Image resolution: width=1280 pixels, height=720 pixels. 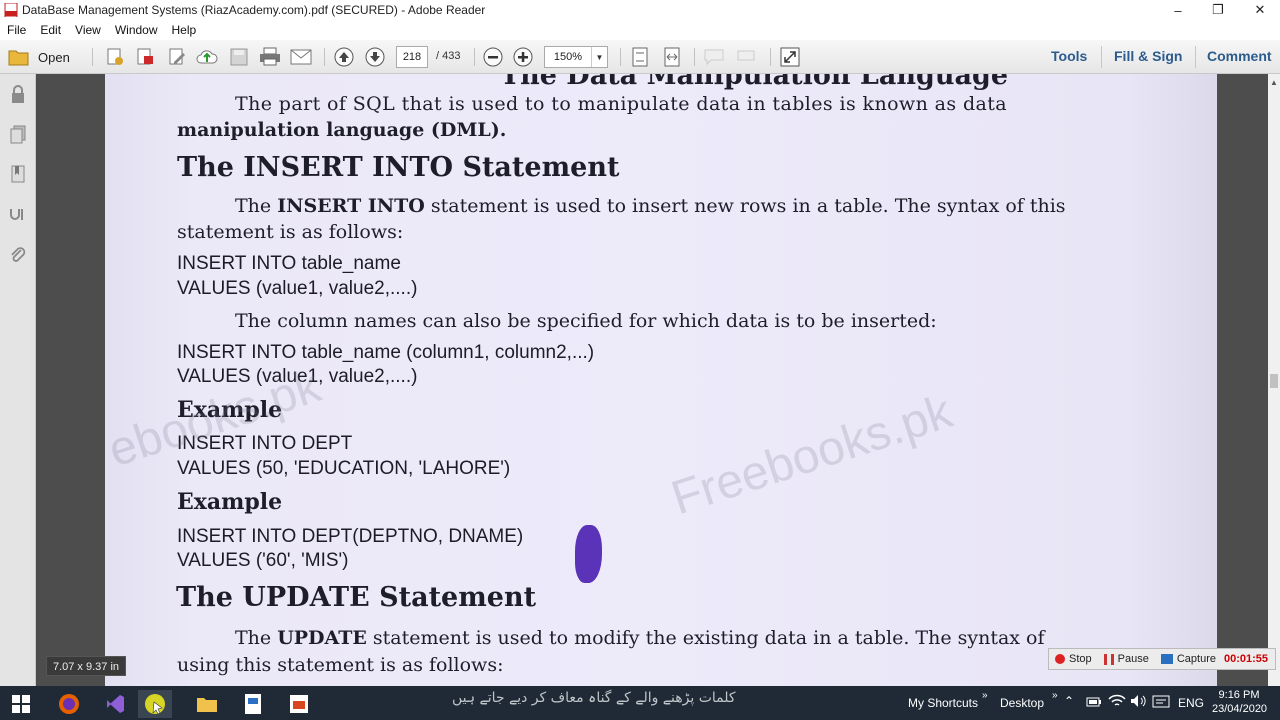 I want to click on scroll-up-icon: ▲, so click(x=1274, y=82).